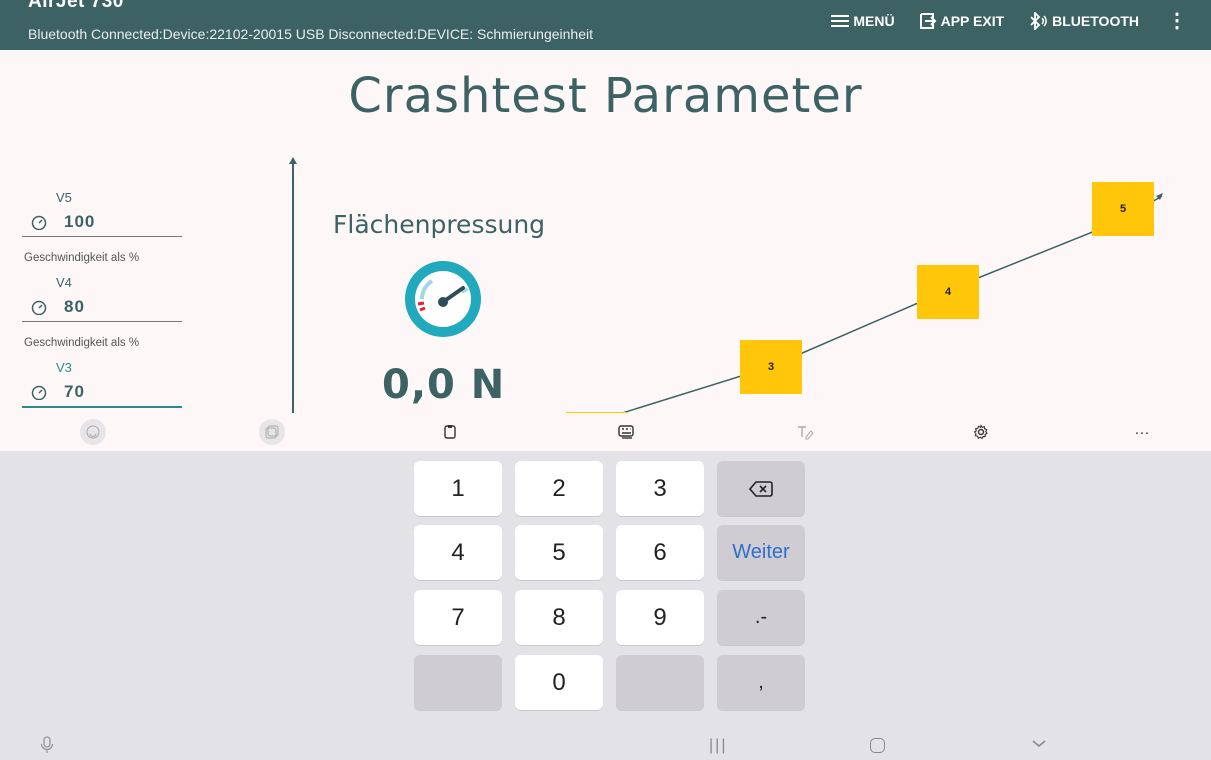 The image size is (1211, 760). What do you see at coordinates (450, 432) in the screenshot?
I see `clipboard-icon` at bounding box center [450, 432].